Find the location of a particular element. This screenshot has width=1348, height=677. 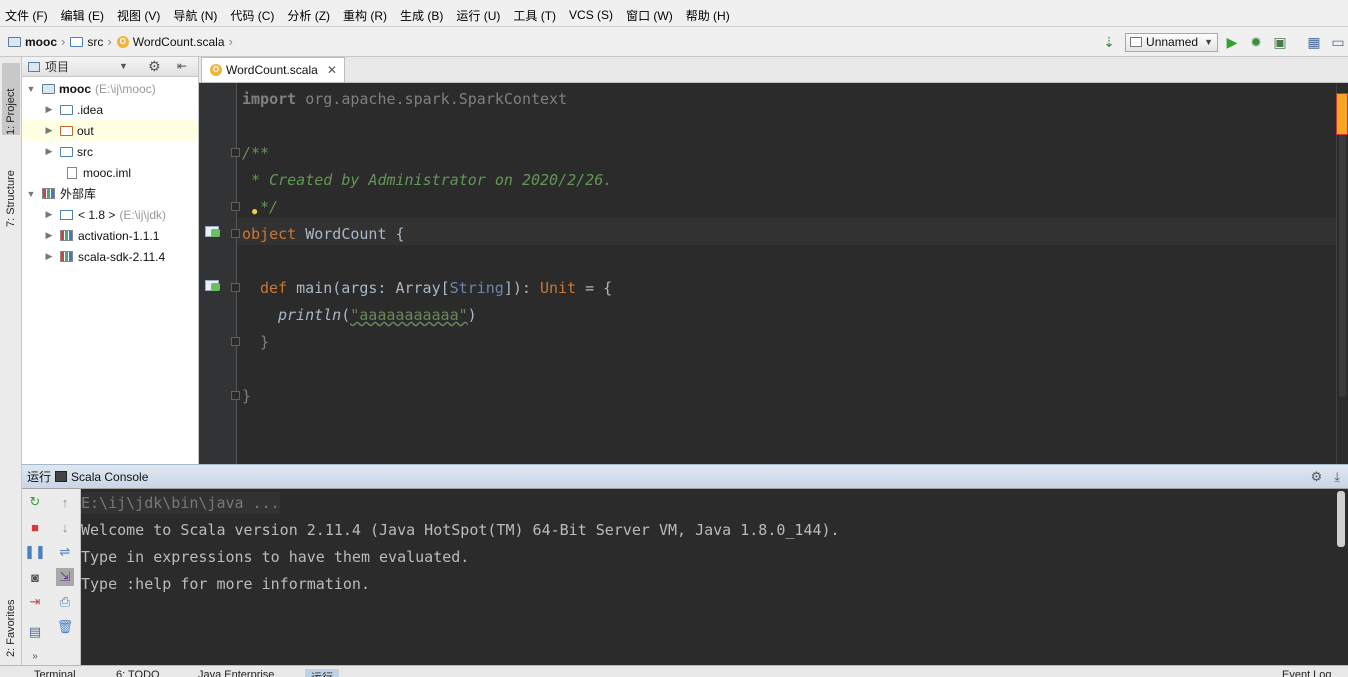

tree-item-jdk: ▶ < 1.8 > (E:\ij\jdk) is located at coordinates (110, 214).